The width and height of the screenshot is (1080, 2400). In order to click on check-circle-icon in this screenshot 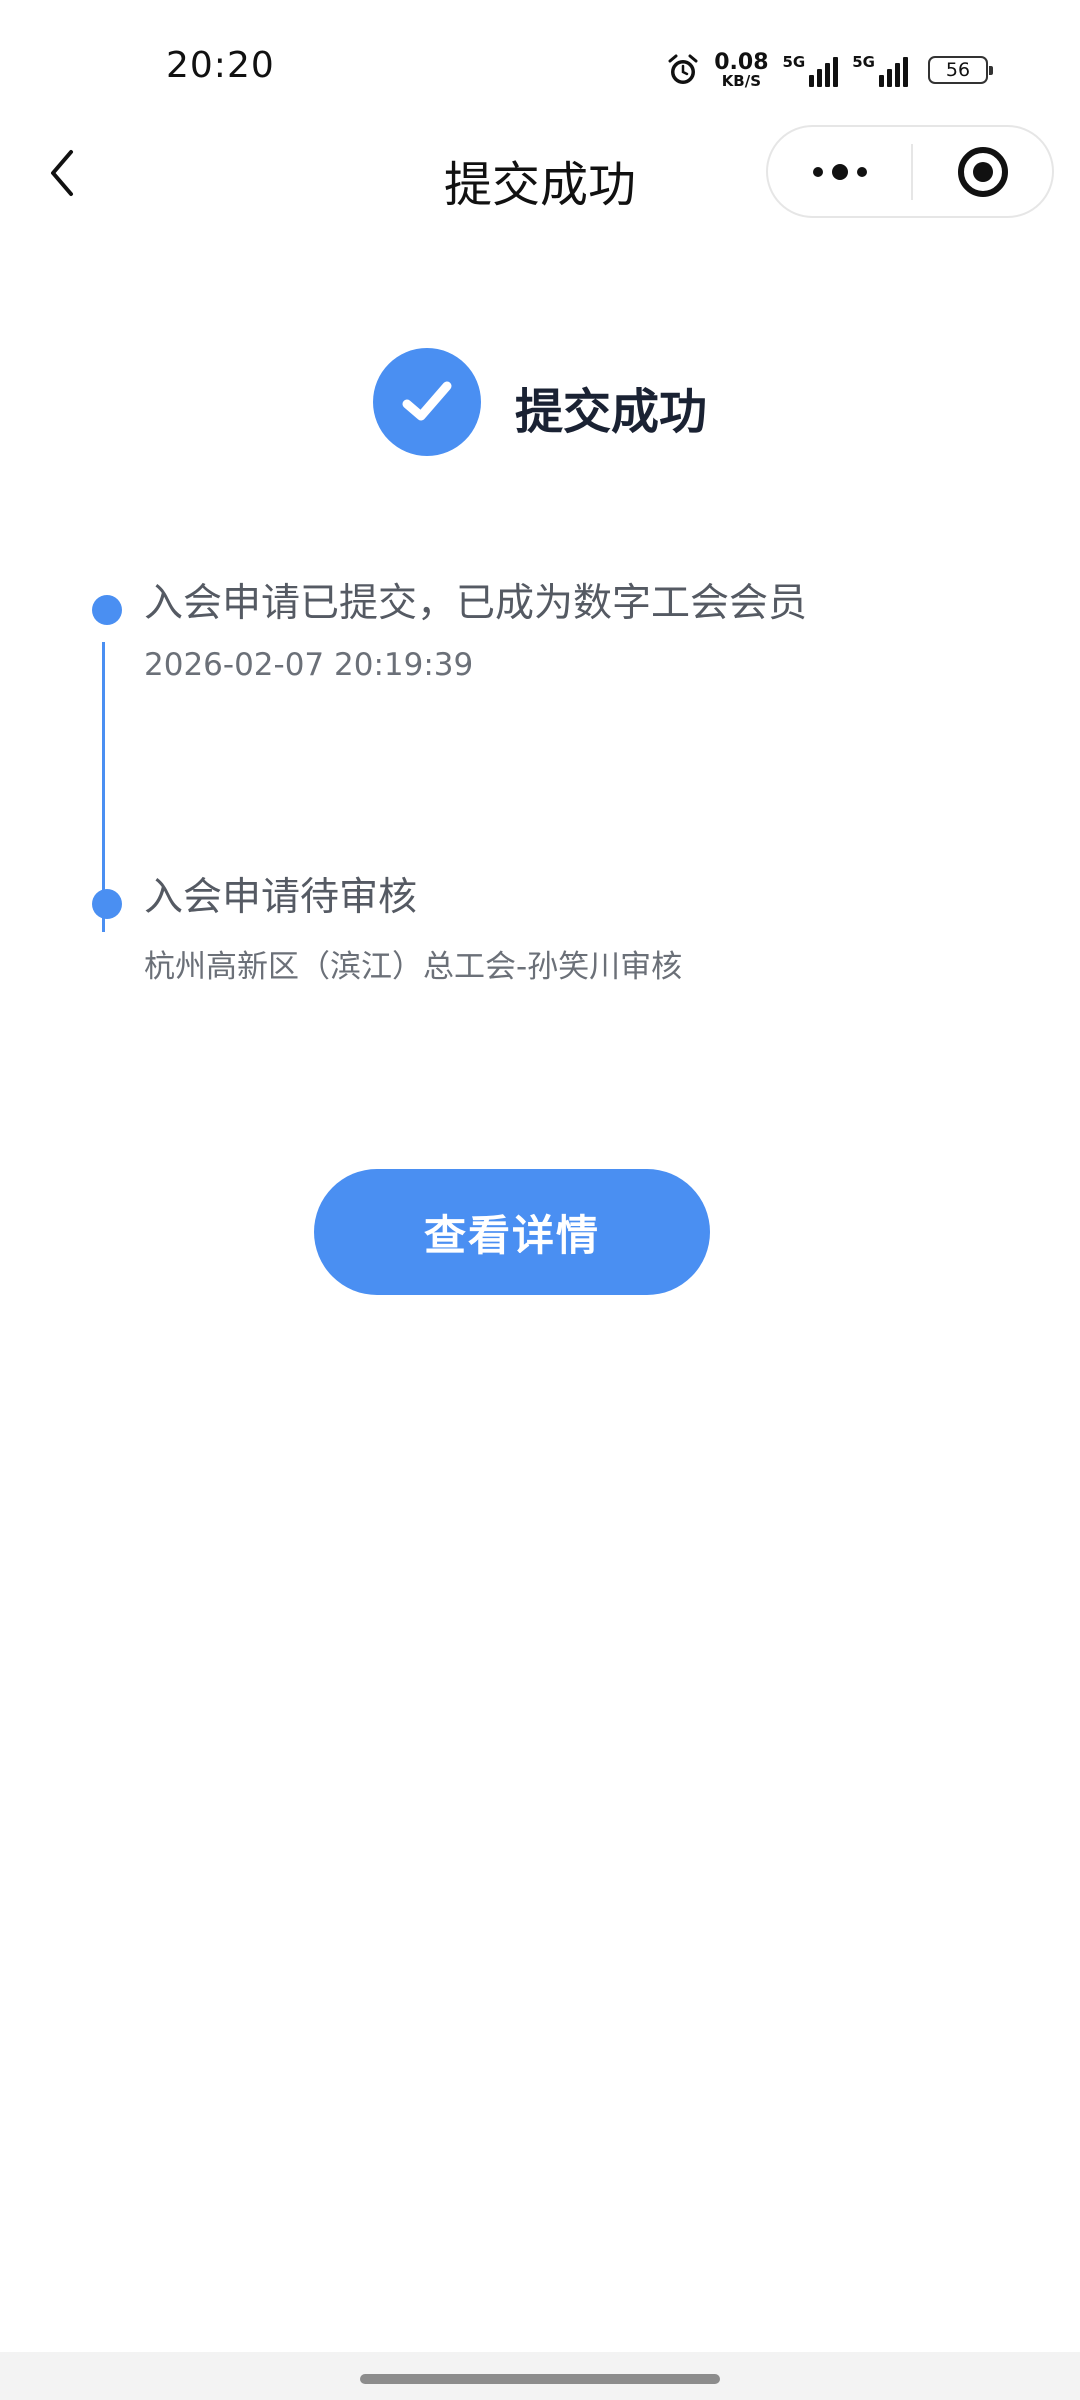, I will do `click(427, 402)`.